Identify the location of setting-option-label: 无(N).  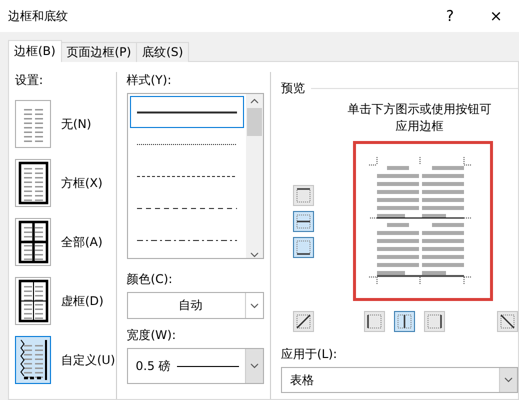
(76, 124).